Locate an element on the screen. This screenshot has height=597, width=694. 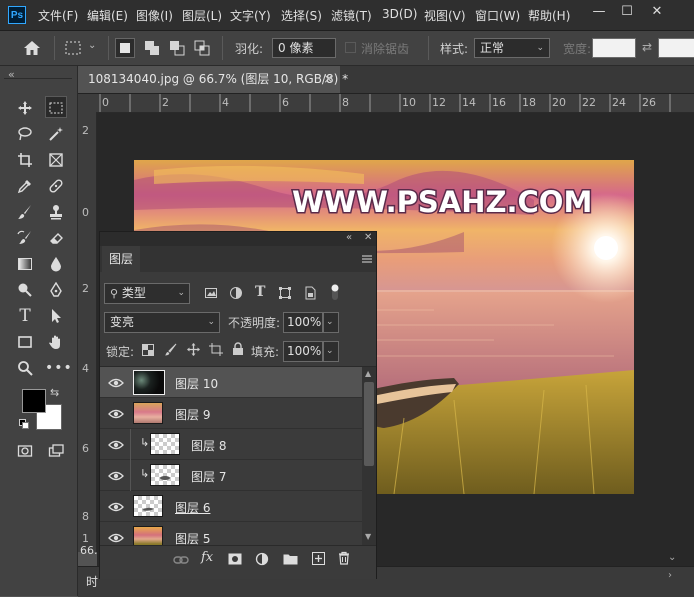
style-select: 正常 ⌄ is located at coordinates (512, 48).